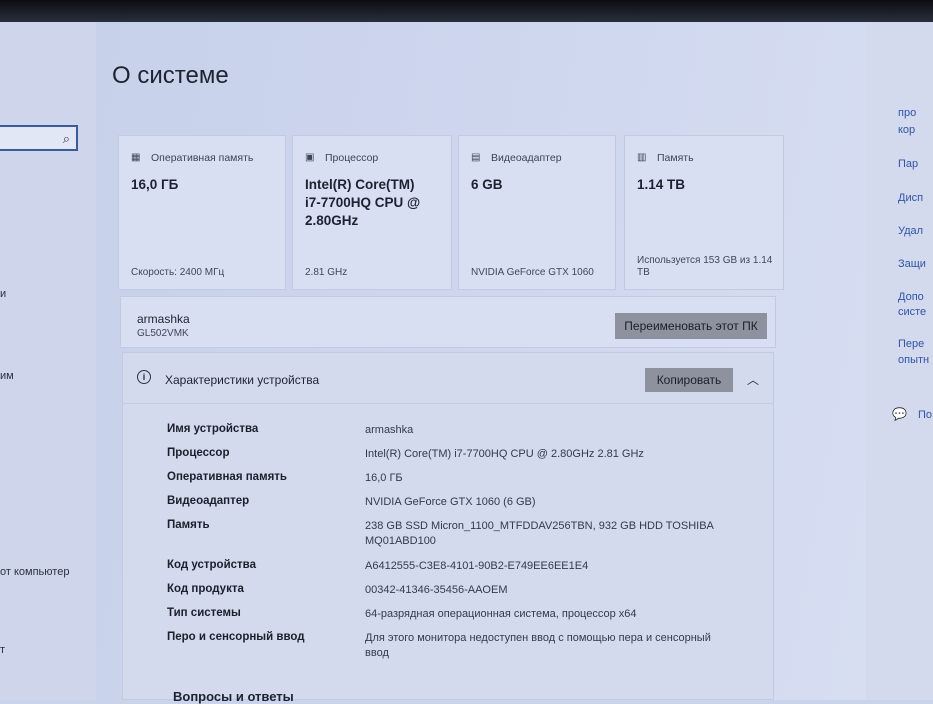 This screenshot has width=933, height=704. Describe the element at coordinates (705, 266) in the screenshot. I see `card-footer: Используется 153 GB из 1.14 TB` at that location.